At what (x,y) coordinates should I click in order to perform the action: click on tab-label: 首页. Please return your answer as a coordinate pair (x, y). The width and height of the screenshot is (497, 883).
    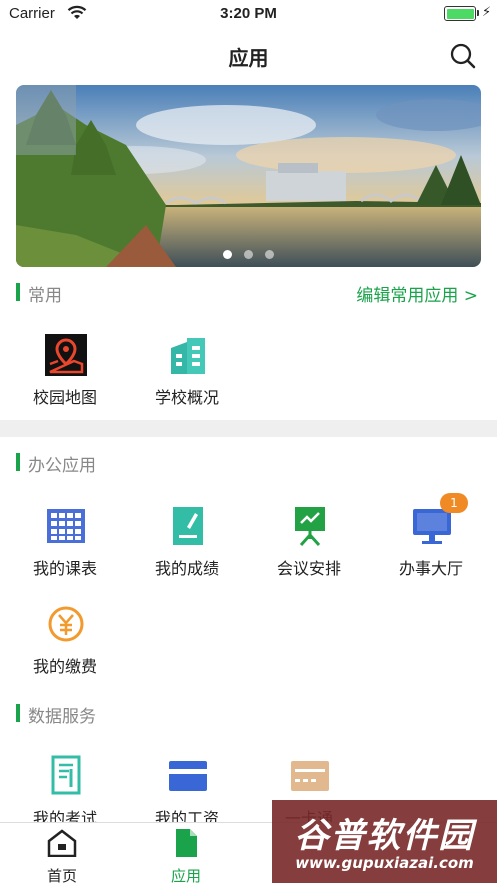
    Looking at the image, I should click on (61, 875).